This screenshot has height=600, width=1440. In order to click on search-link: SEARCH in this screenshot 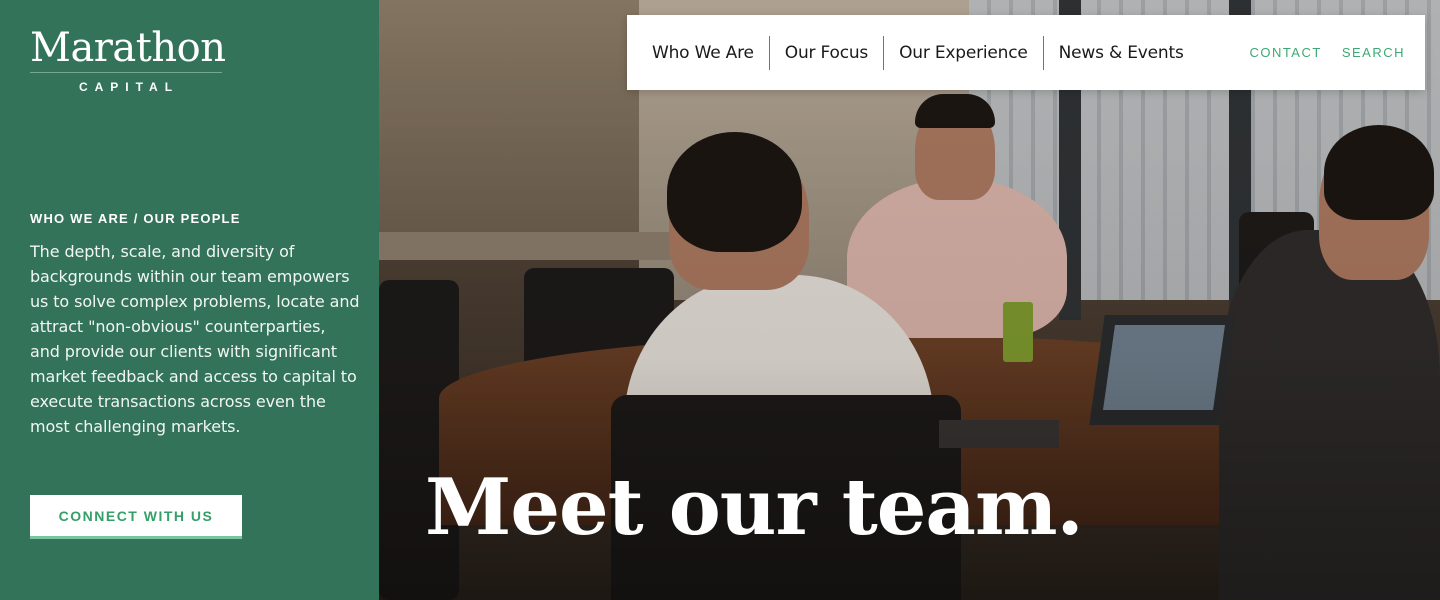, I will do `click(1373, 52)`.